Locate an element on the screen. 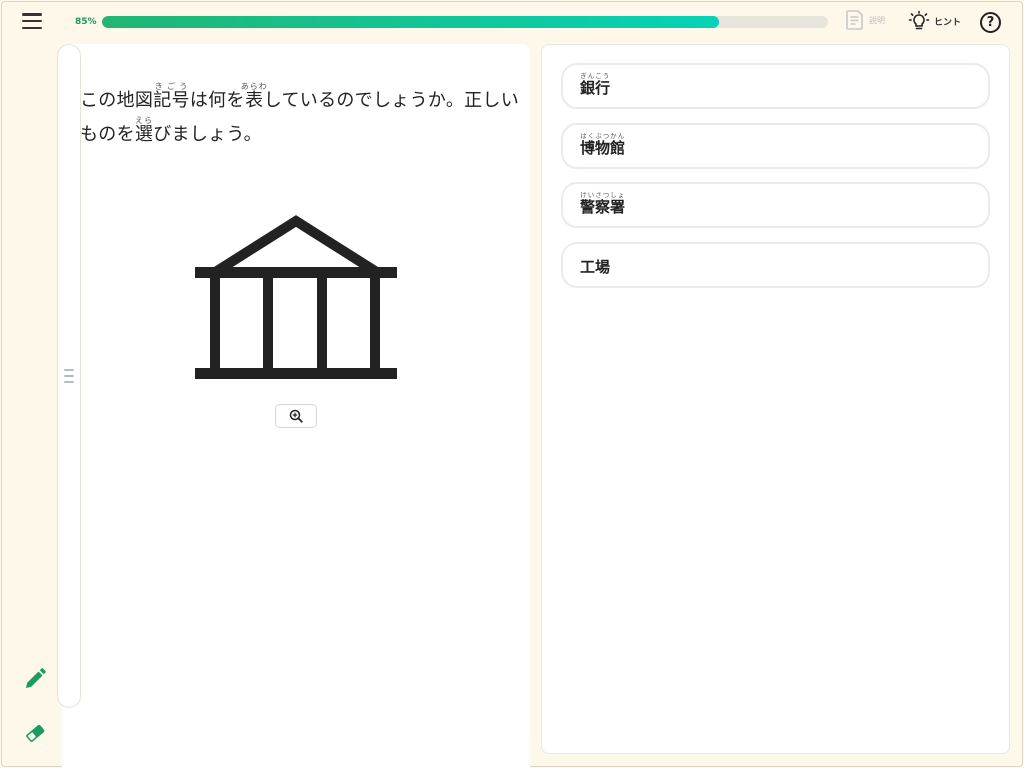 This screenshot has width=1024, height=768. zoom-in-icon is located at coordinates (296, 416).